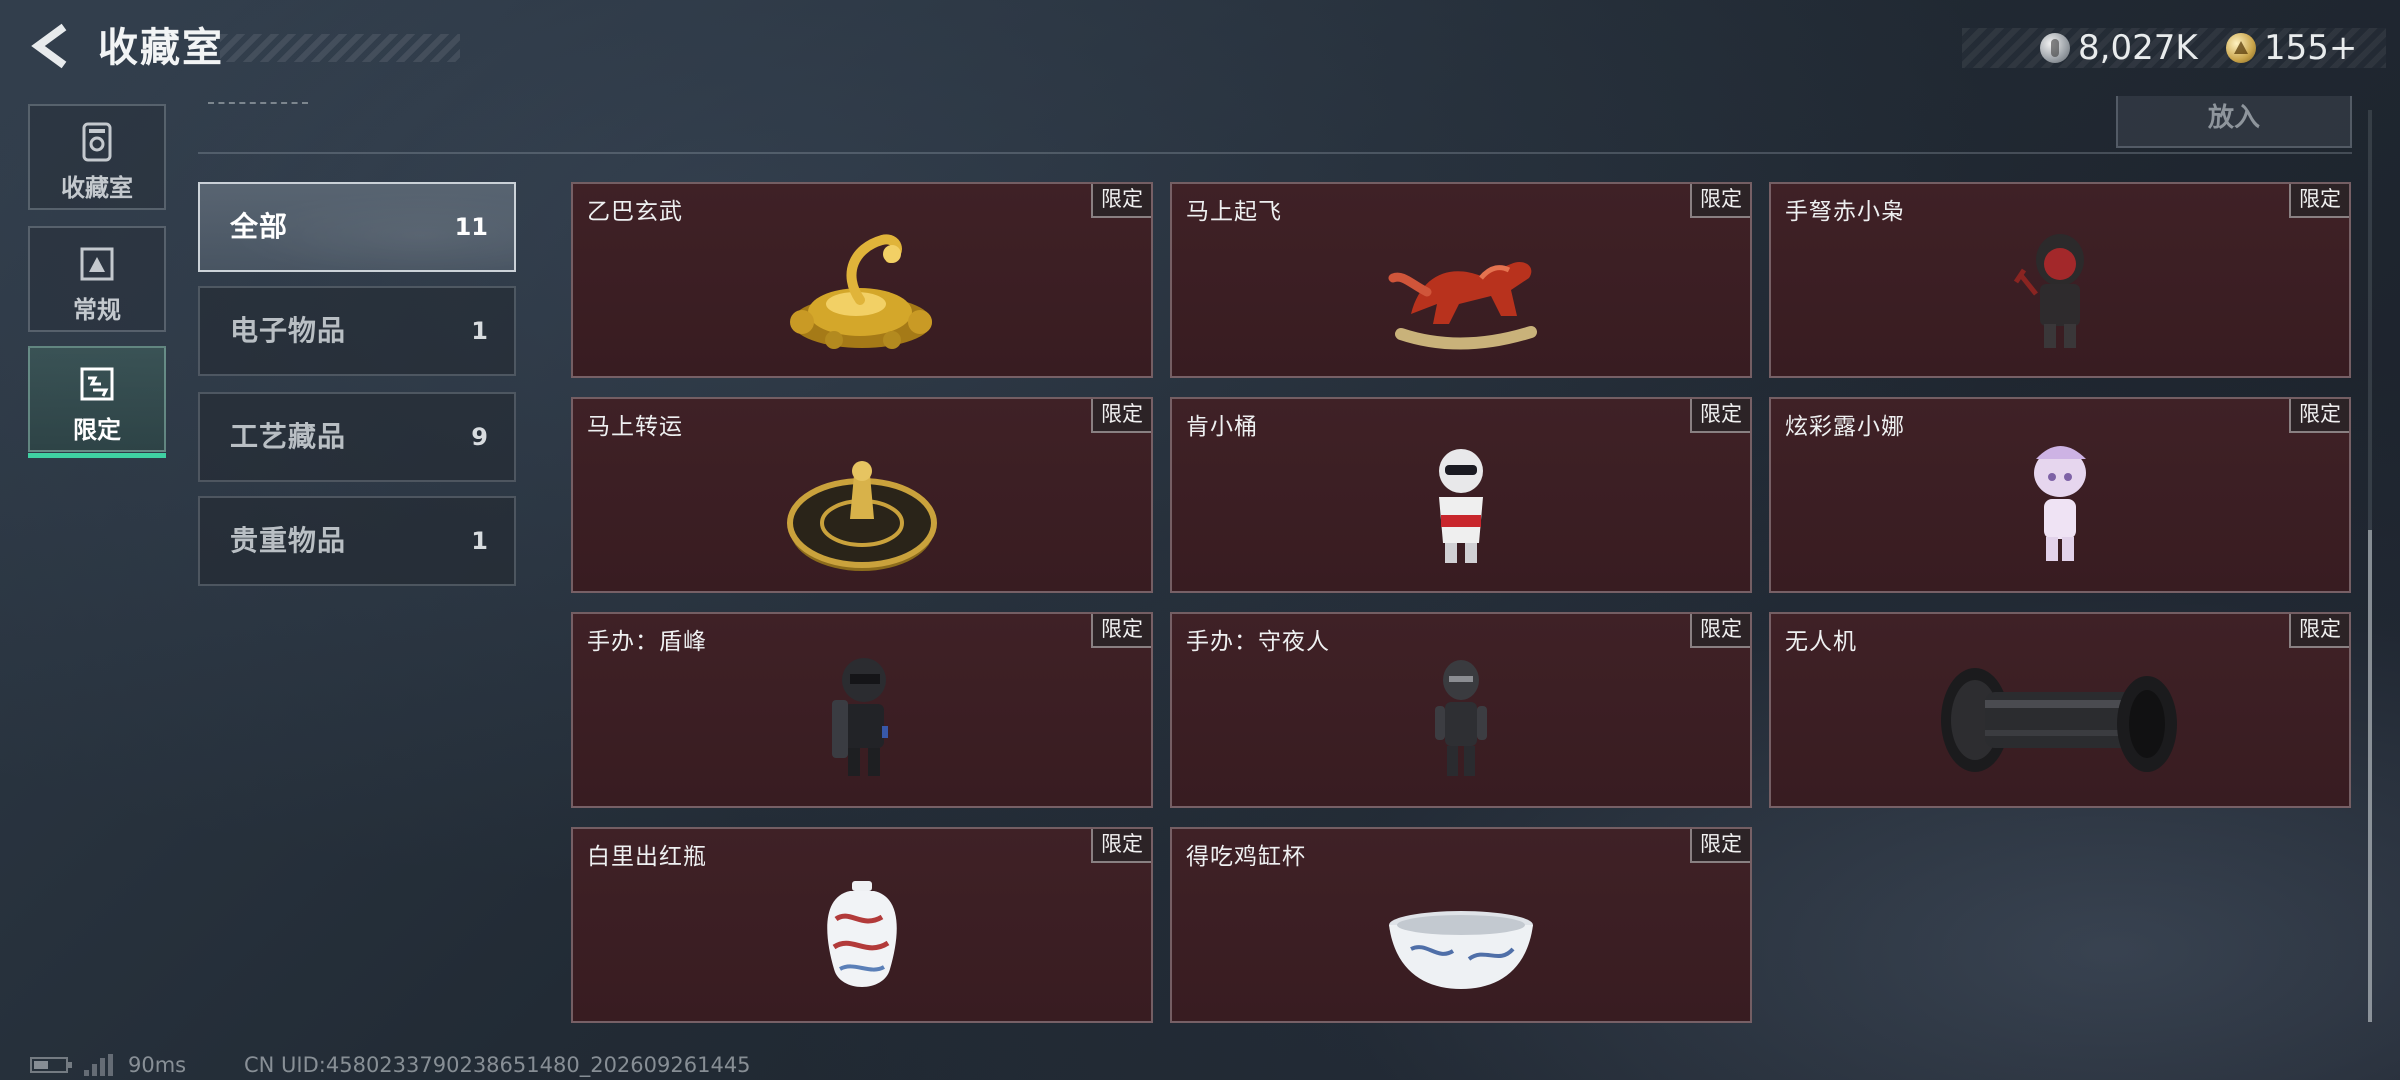 This screenshot has height=1080, width=2400. What do you see at coordinates (862, 289) in the screenshot?
I see `golden-dragon-tortoise-icon` at bounding box center [862, 289].